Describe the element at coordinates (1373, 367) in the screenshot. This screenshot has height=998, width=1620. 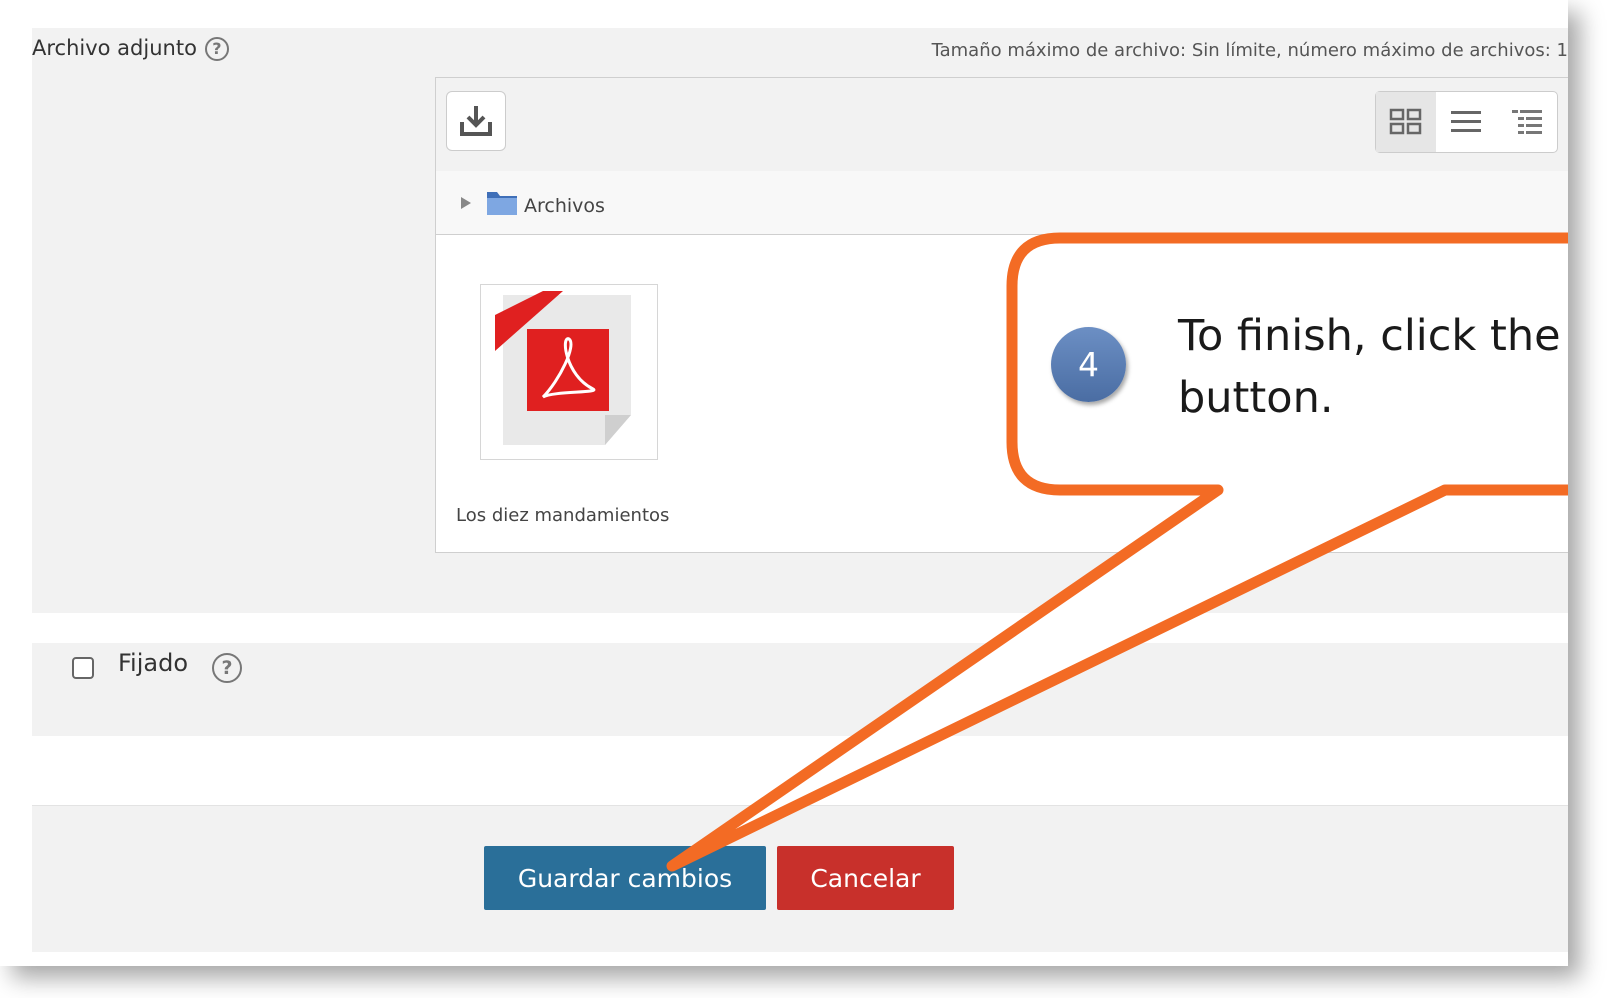
I see `callout-text: To finish, click the “ button.` at that location.